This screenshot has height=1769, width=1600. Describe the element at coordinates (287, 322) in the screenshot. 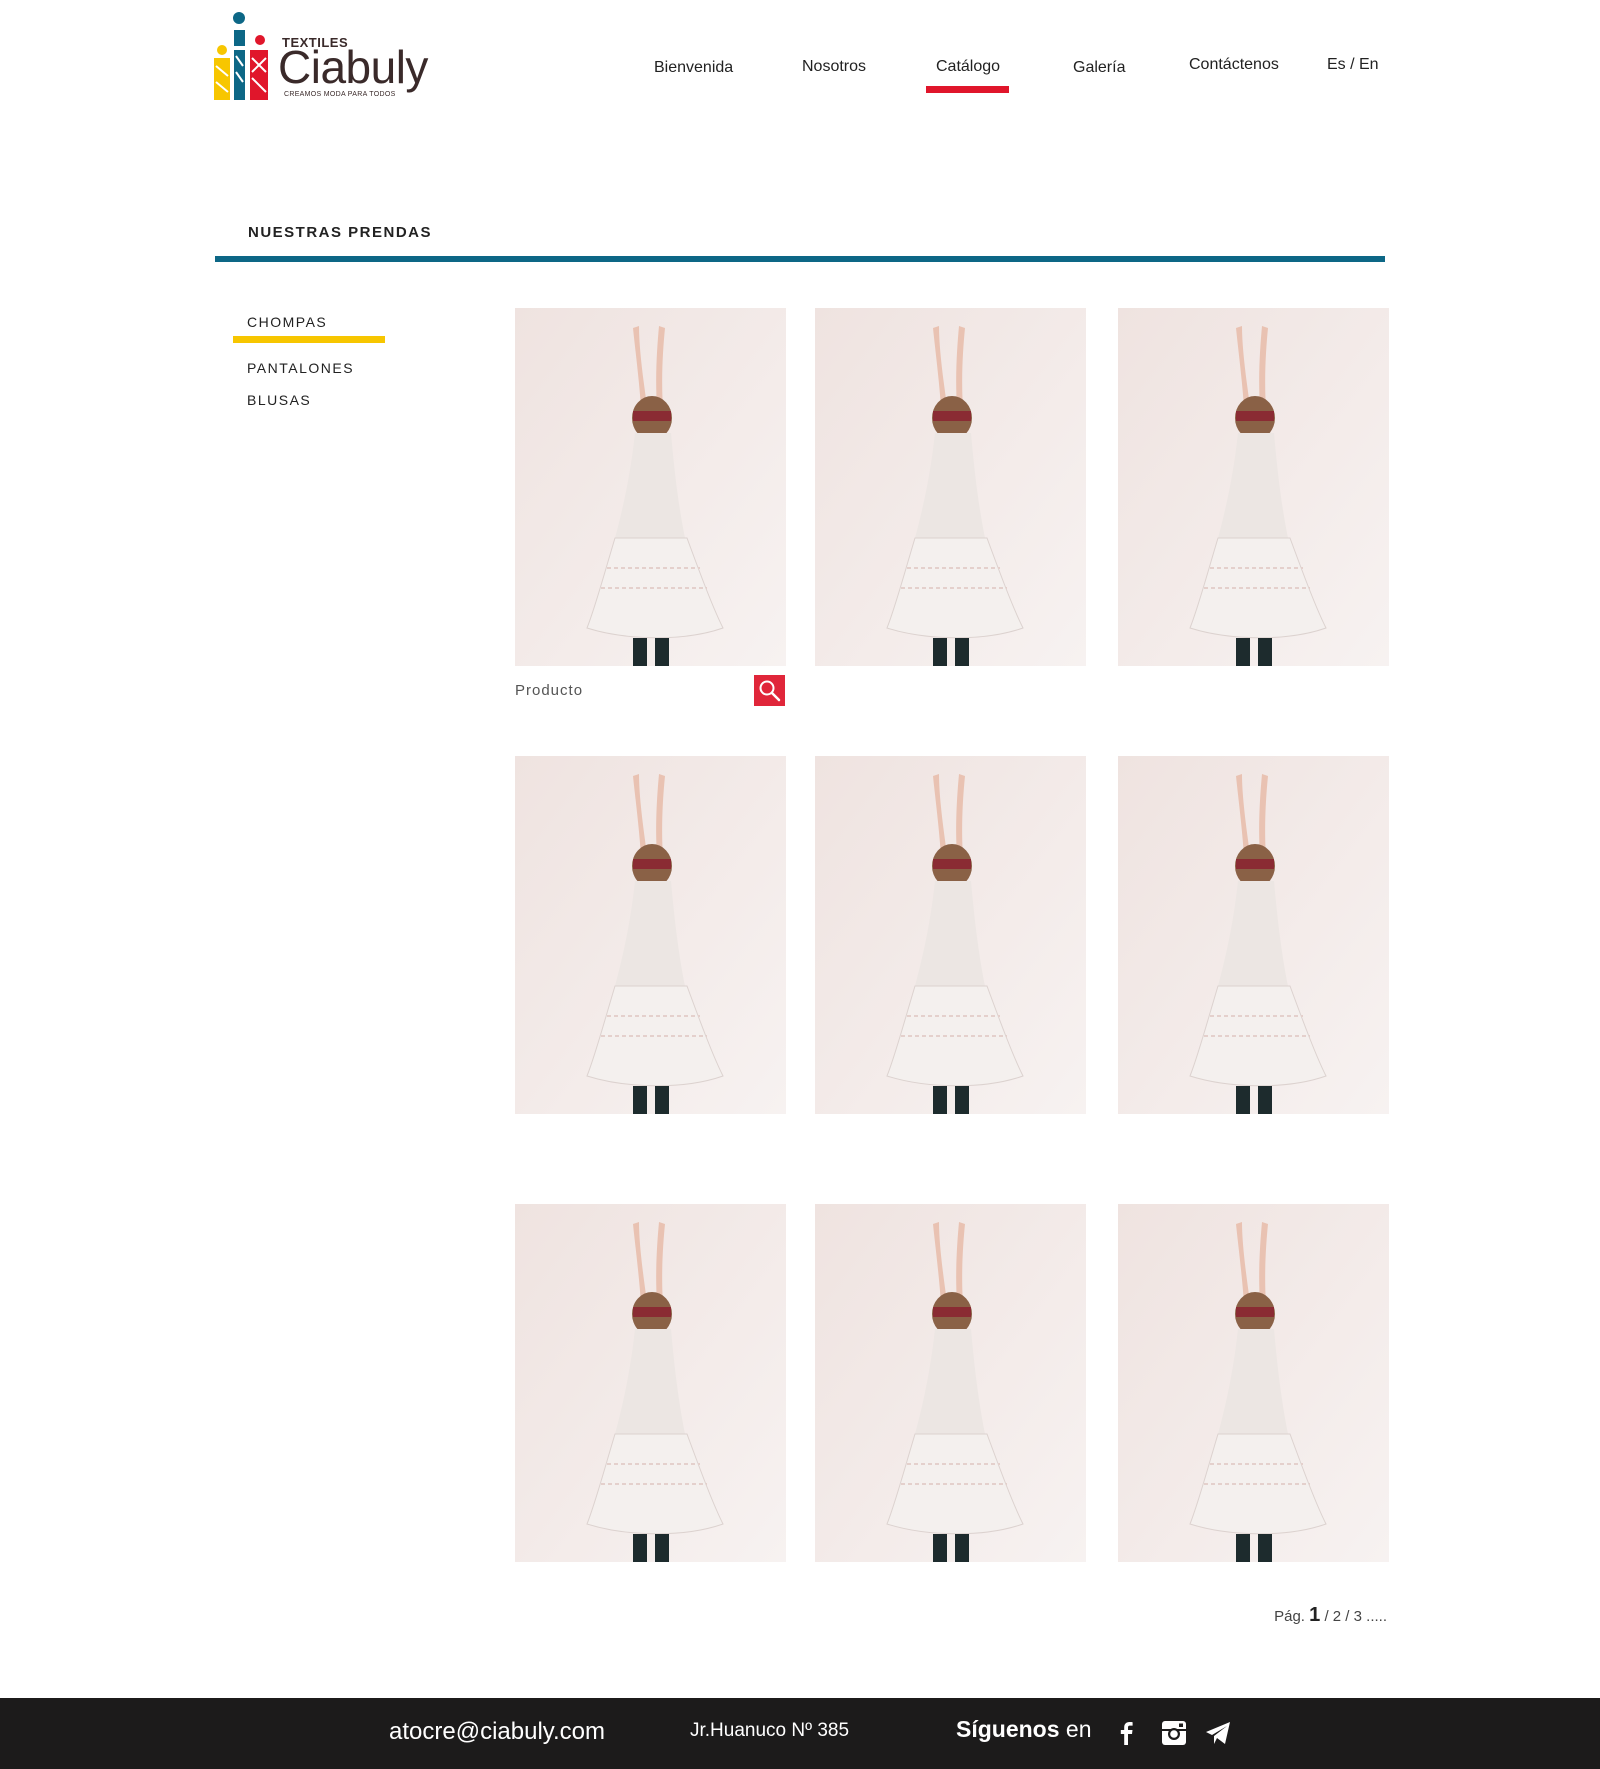

I see `category-chompas: CHOMPAS` at that location.